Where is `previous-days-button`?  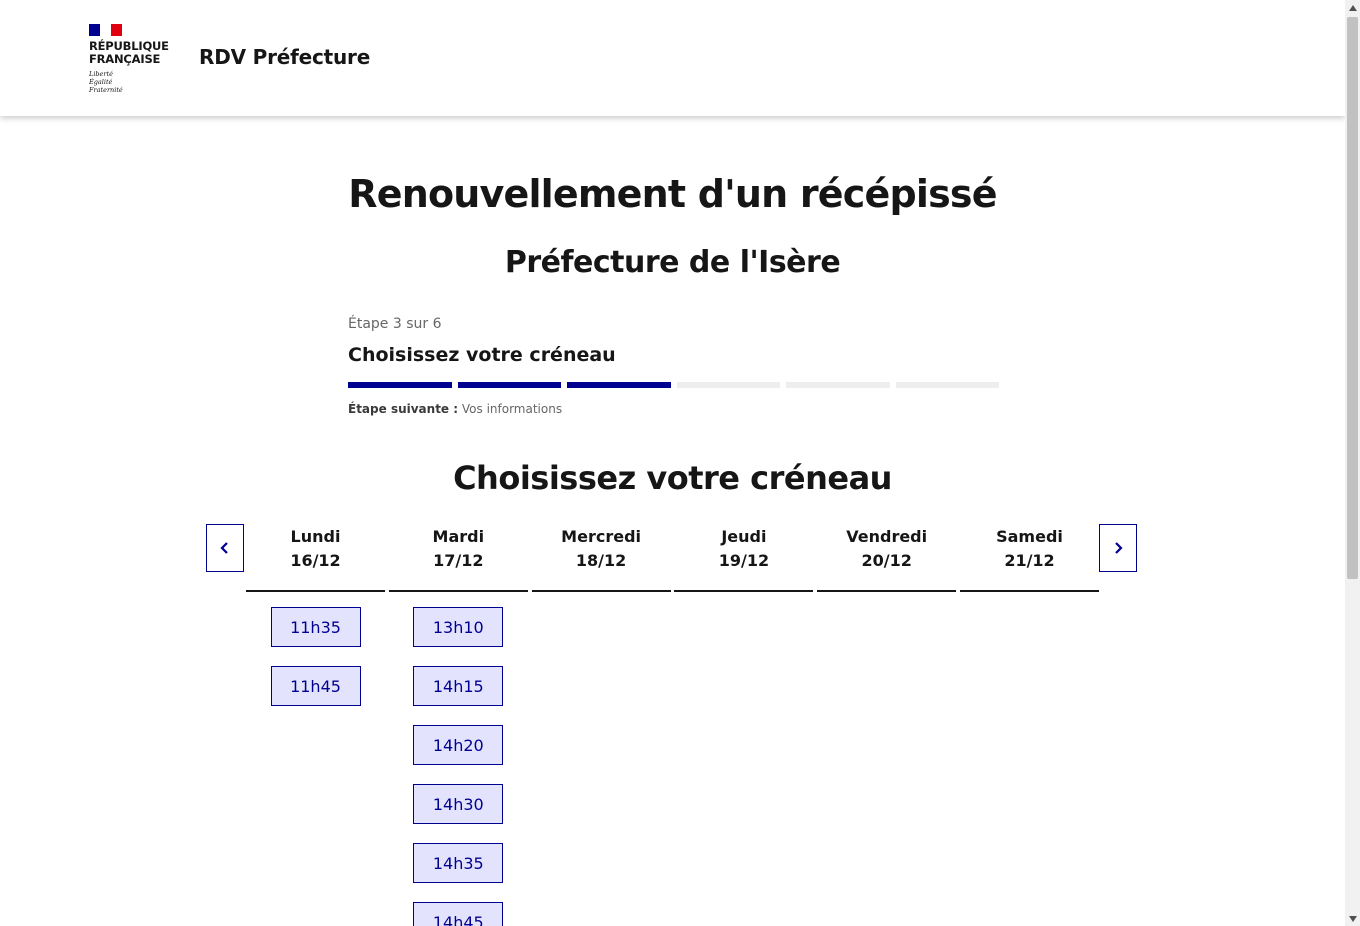
previous-days-button is located at coordinates (225, 548).